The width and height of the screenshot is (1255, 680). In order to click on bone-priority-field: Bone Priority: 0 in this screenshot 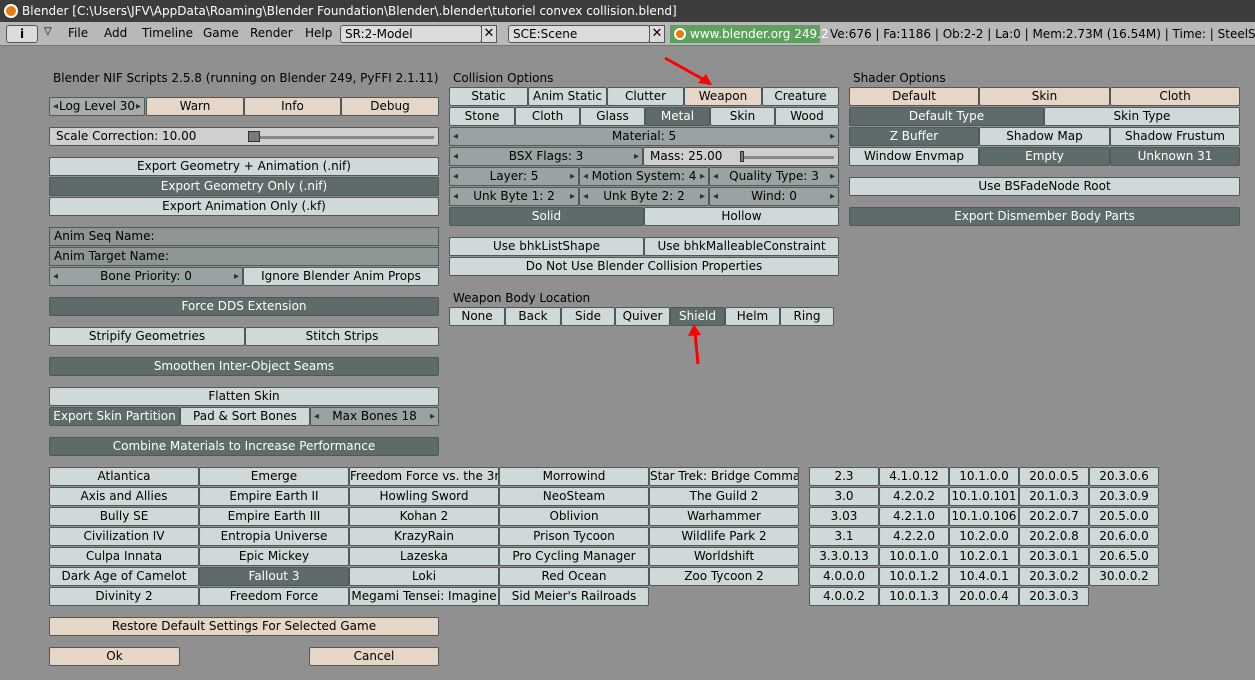, I will do `click(146, 276)`.